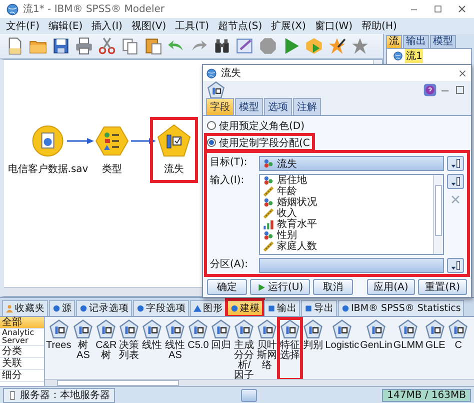 This screenshot has height=403, width=474. I want to click on list-item: 教育水平, so click(346, 224).